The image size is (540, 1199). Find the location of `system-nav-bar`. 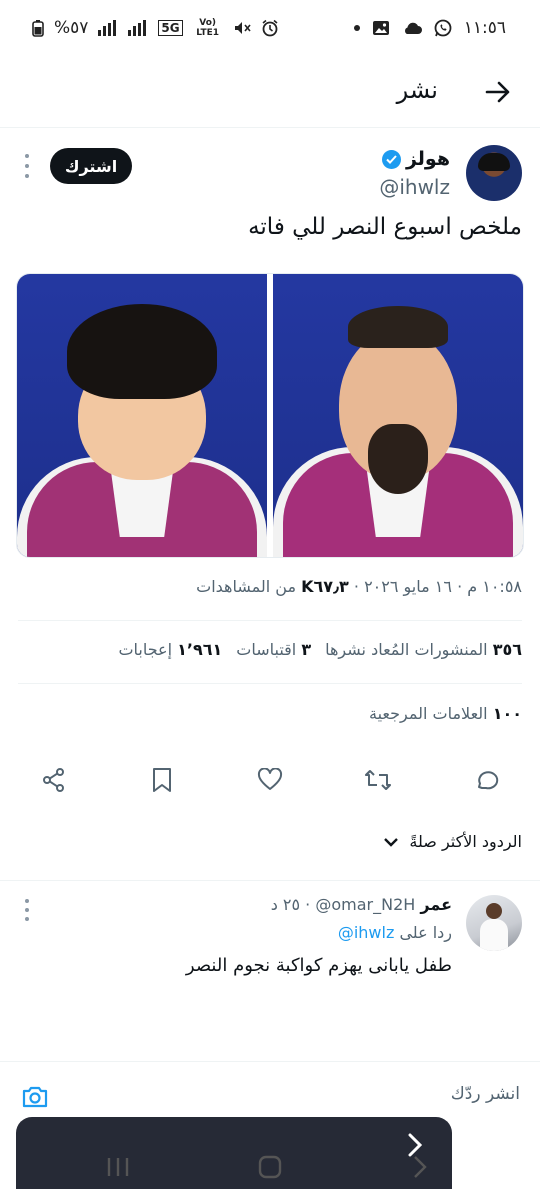

system-nav-bar is located at coordinates (270, 1165).